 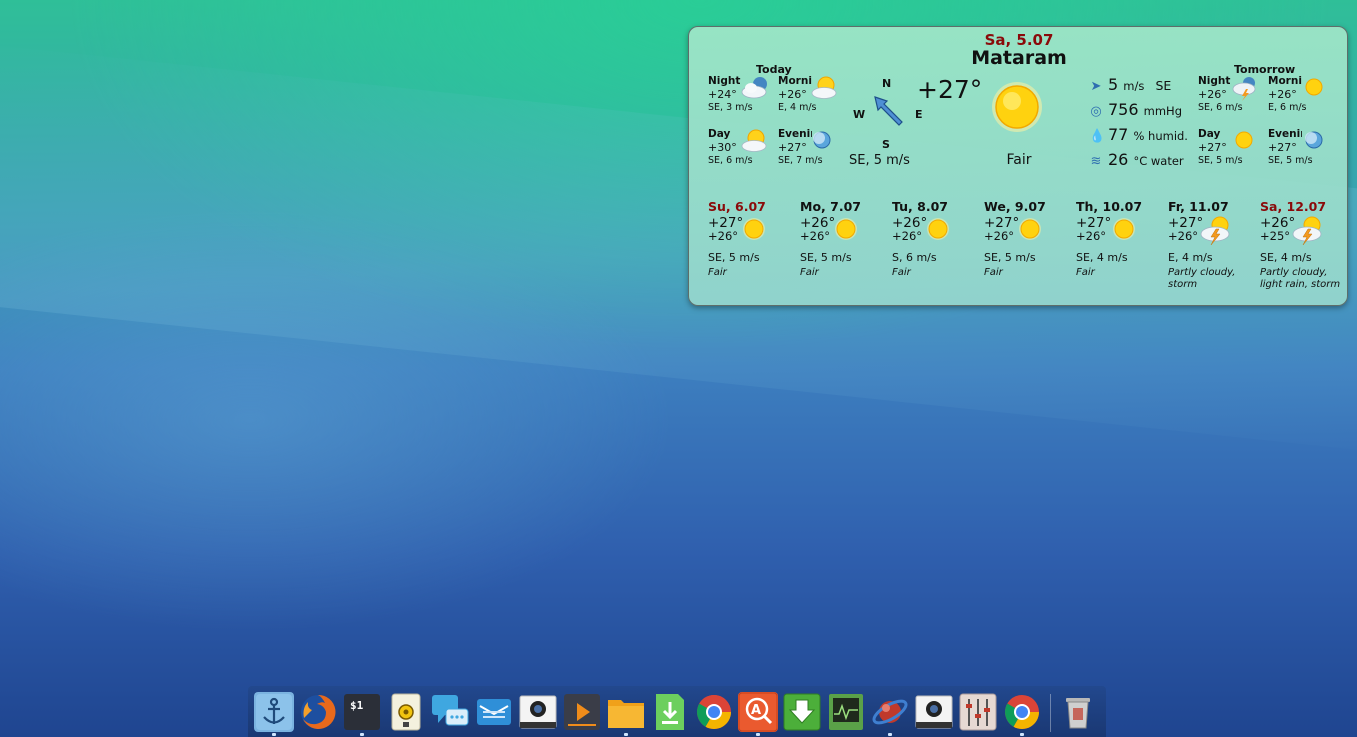 I want to click on current-temperature: +27°, so click(x=950, y=89).